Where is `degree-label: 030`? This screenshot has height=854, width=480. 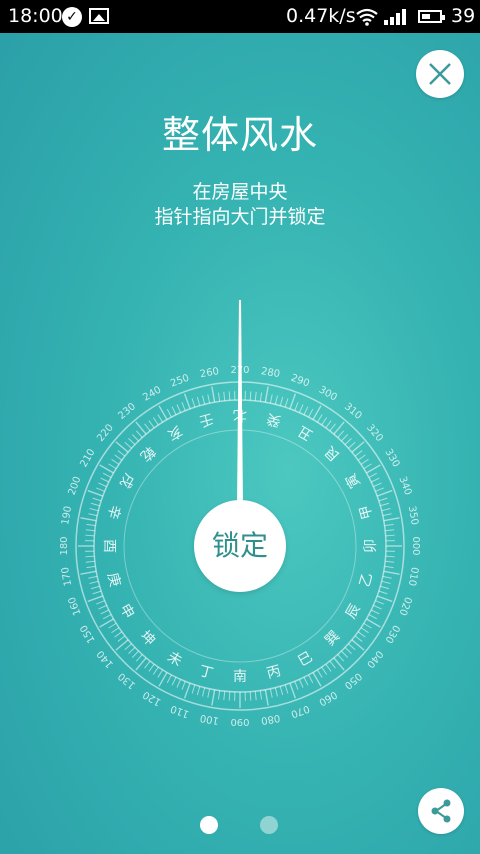 degree-label: 030 is located at coordinates (391, 634).